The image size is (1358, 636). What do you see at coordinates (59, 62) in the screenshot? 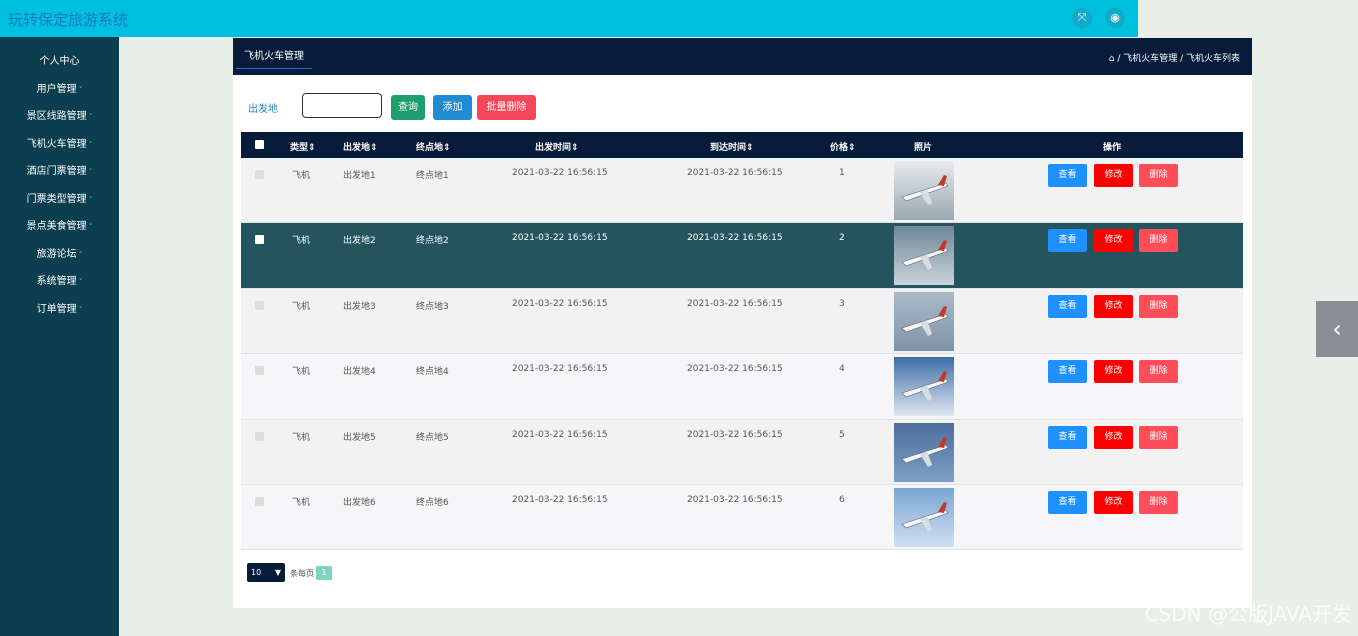
I see `sidebar-item: 个人中心` at bounding box center [59, 62].